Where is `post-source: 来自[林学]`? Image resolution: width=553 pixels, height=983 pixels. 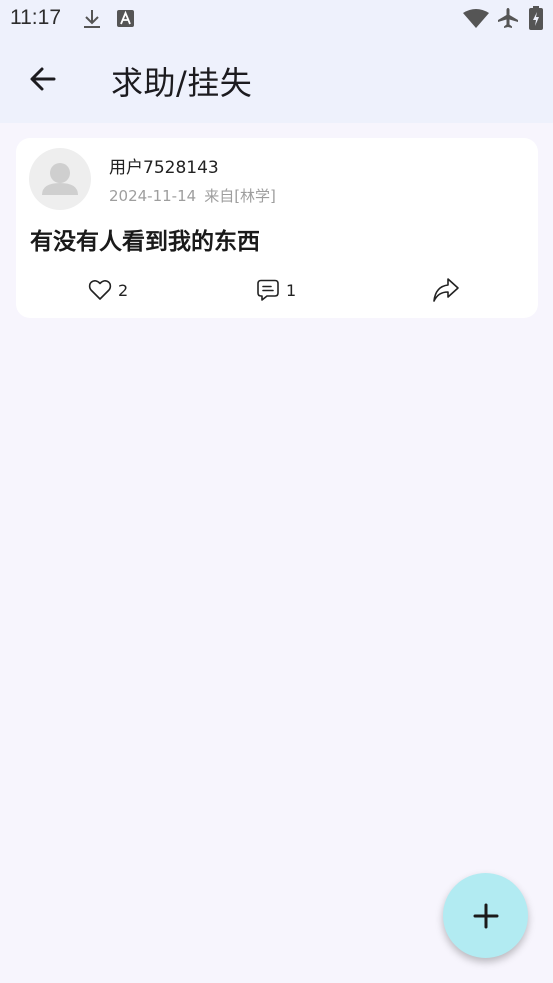 post-source: 来自[林学] is located at coordinates (240, 196).